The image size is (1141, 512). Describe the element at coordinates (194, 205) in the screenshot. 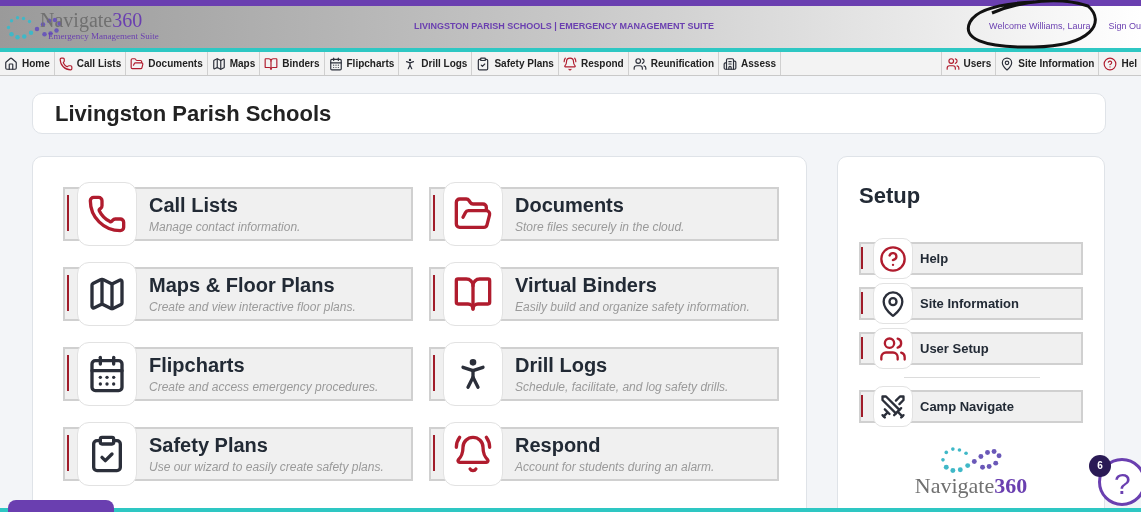

I see `module-title: Call Lists` at that location.